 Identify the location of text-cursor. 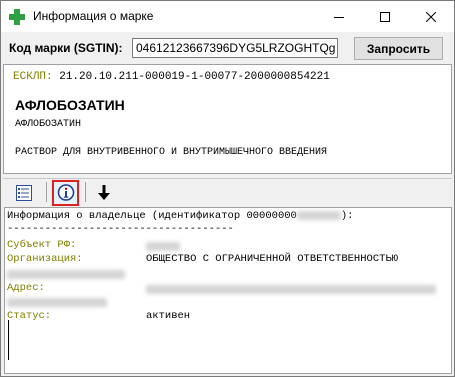
(8, 340).